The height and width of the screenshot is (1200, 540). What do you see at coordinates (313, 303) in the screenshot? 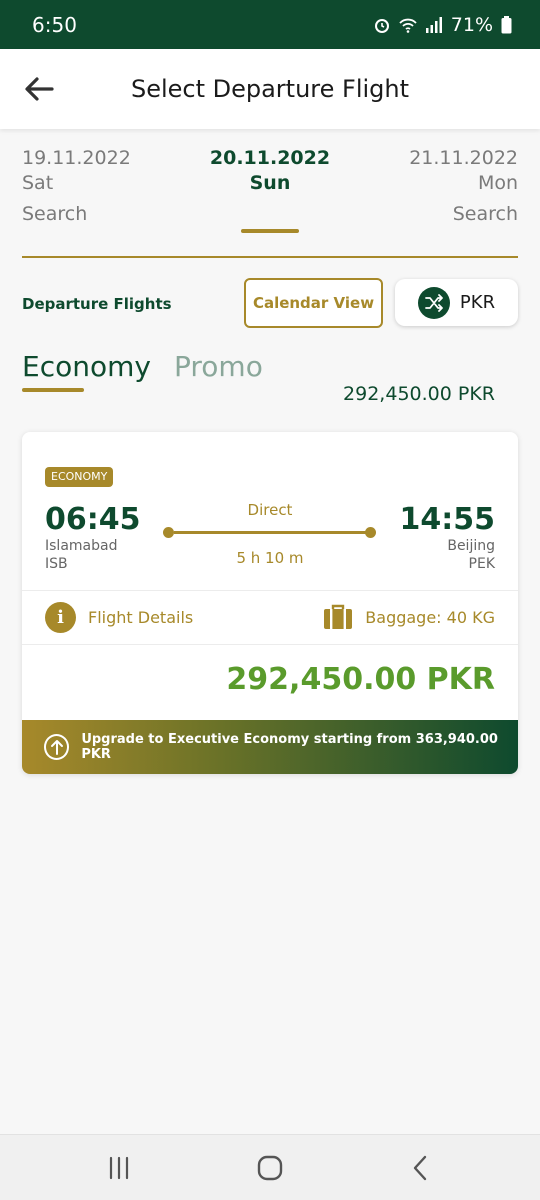
I see `calendar-view-button: Calendar View` at bounding box center [313, 303].